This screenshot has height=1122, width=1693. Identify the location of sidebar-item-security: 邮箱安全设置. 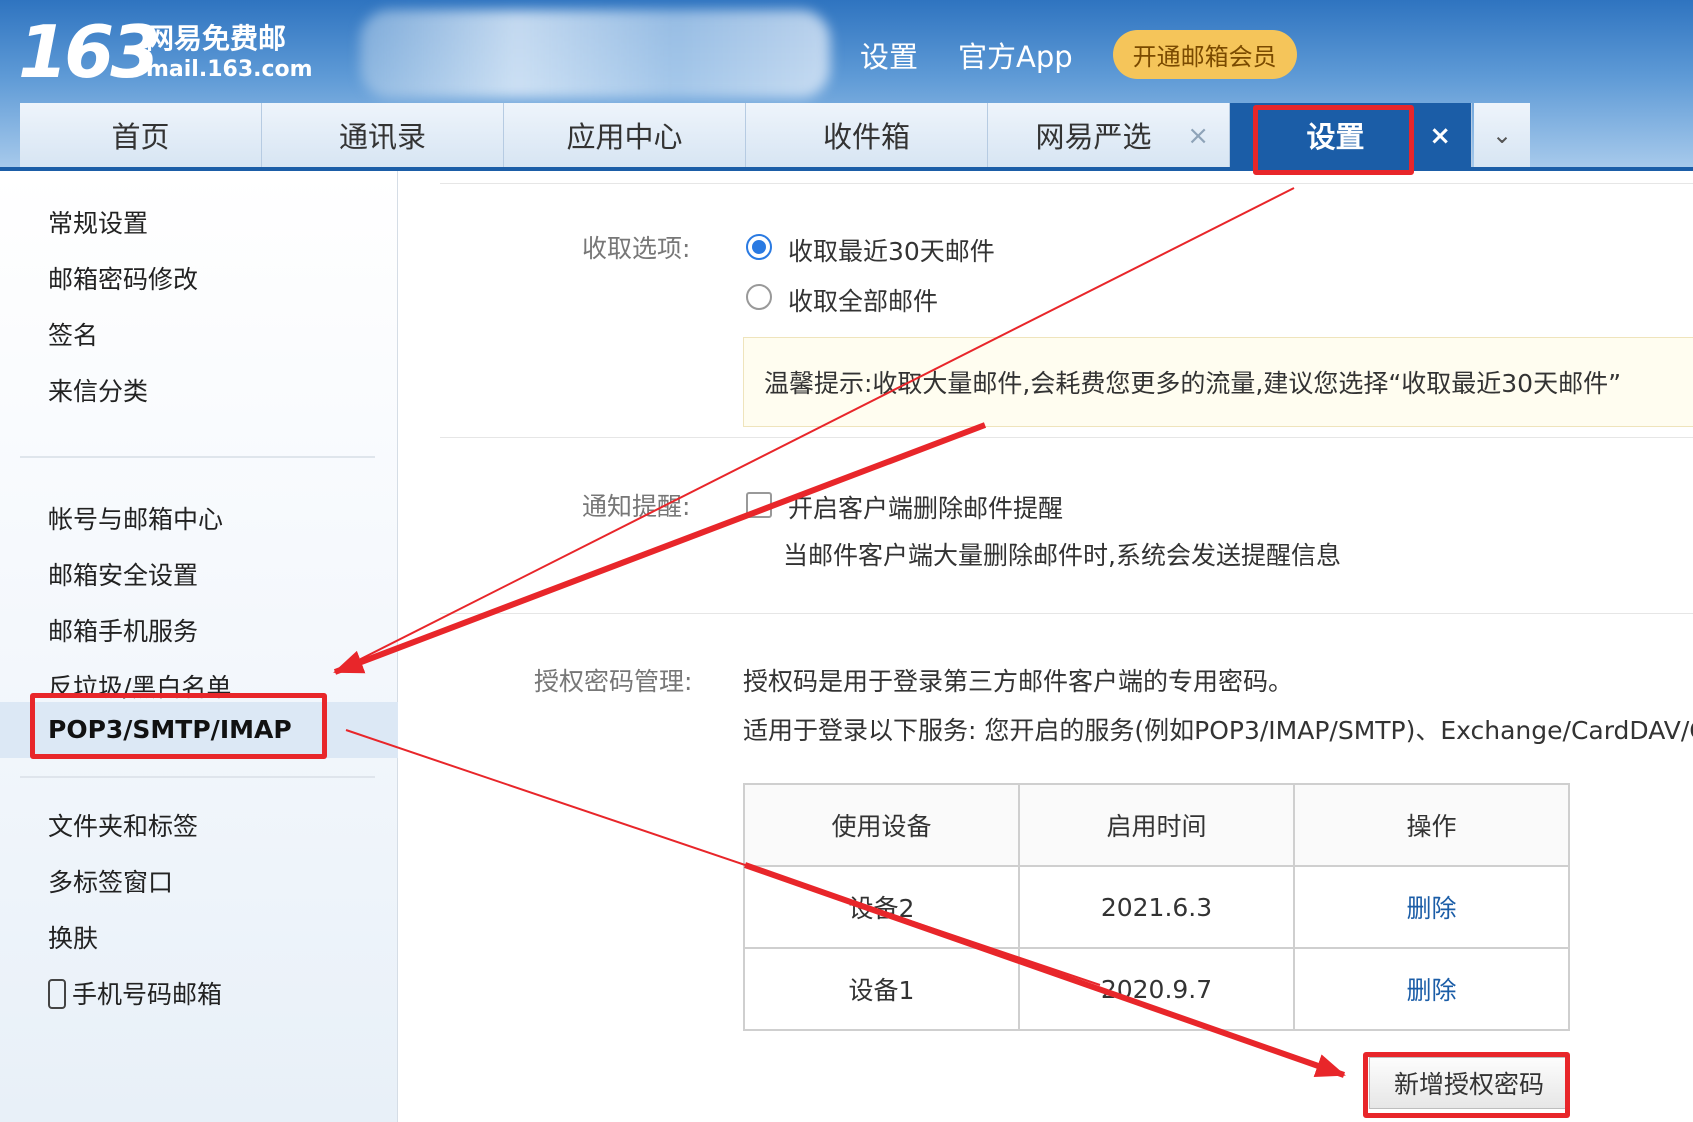
(123, 576).